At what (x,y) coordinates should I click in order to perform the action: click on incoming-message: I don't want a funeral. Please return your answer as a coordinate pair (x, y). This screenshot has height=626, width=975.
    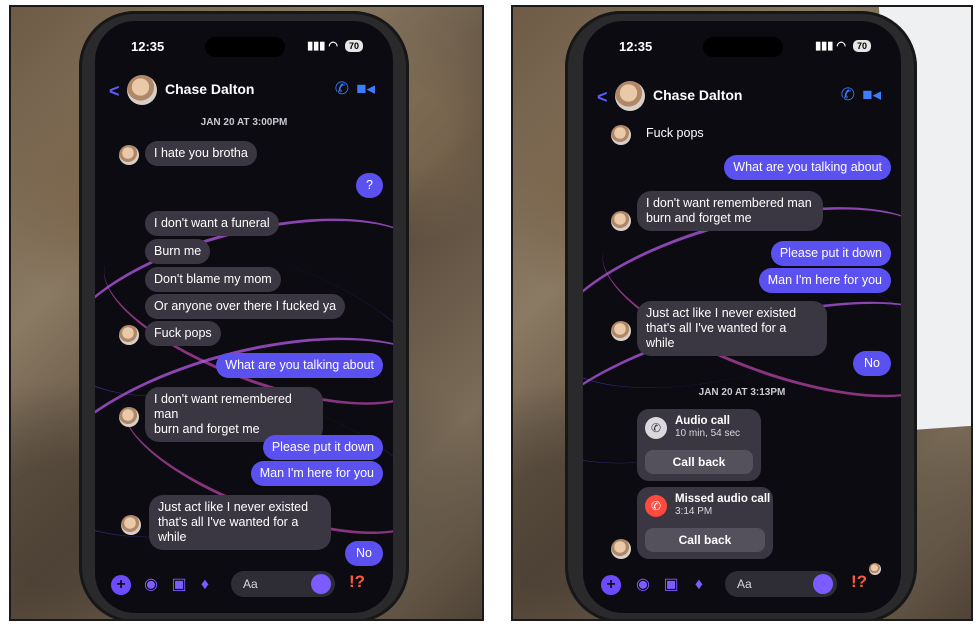
    Looking at the image, I should click on (212, 223).